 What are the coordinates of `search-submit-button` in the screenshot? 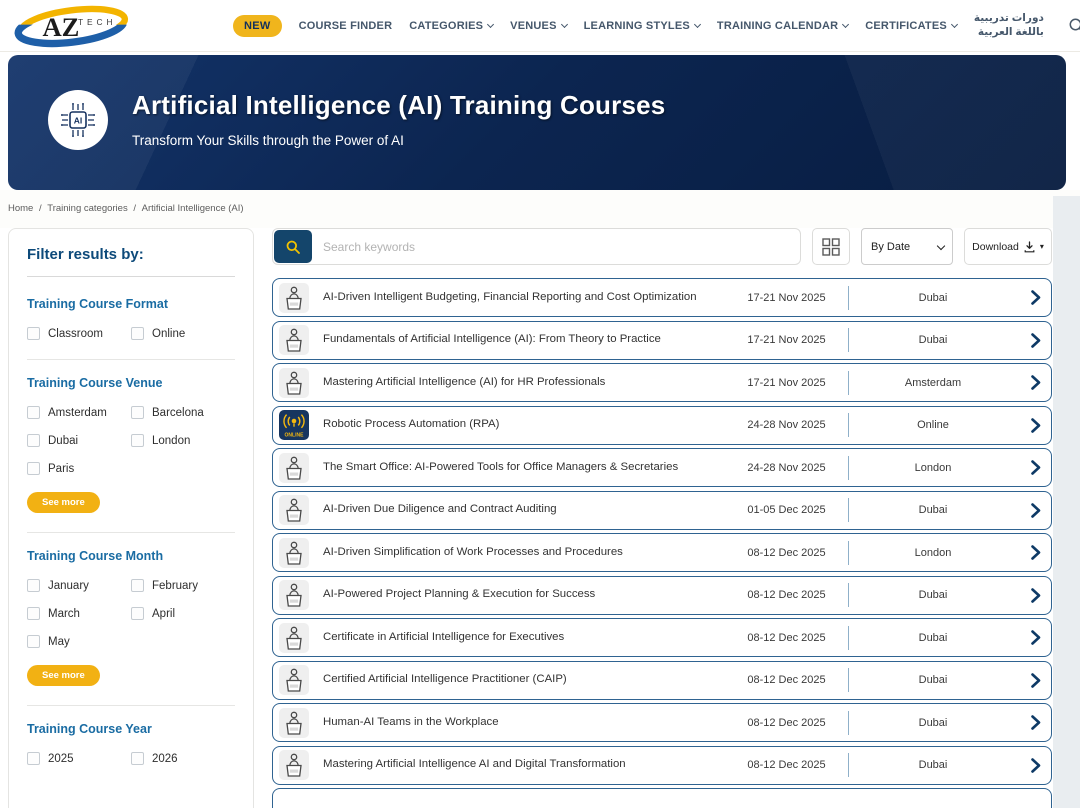 It's located at (293, 246).